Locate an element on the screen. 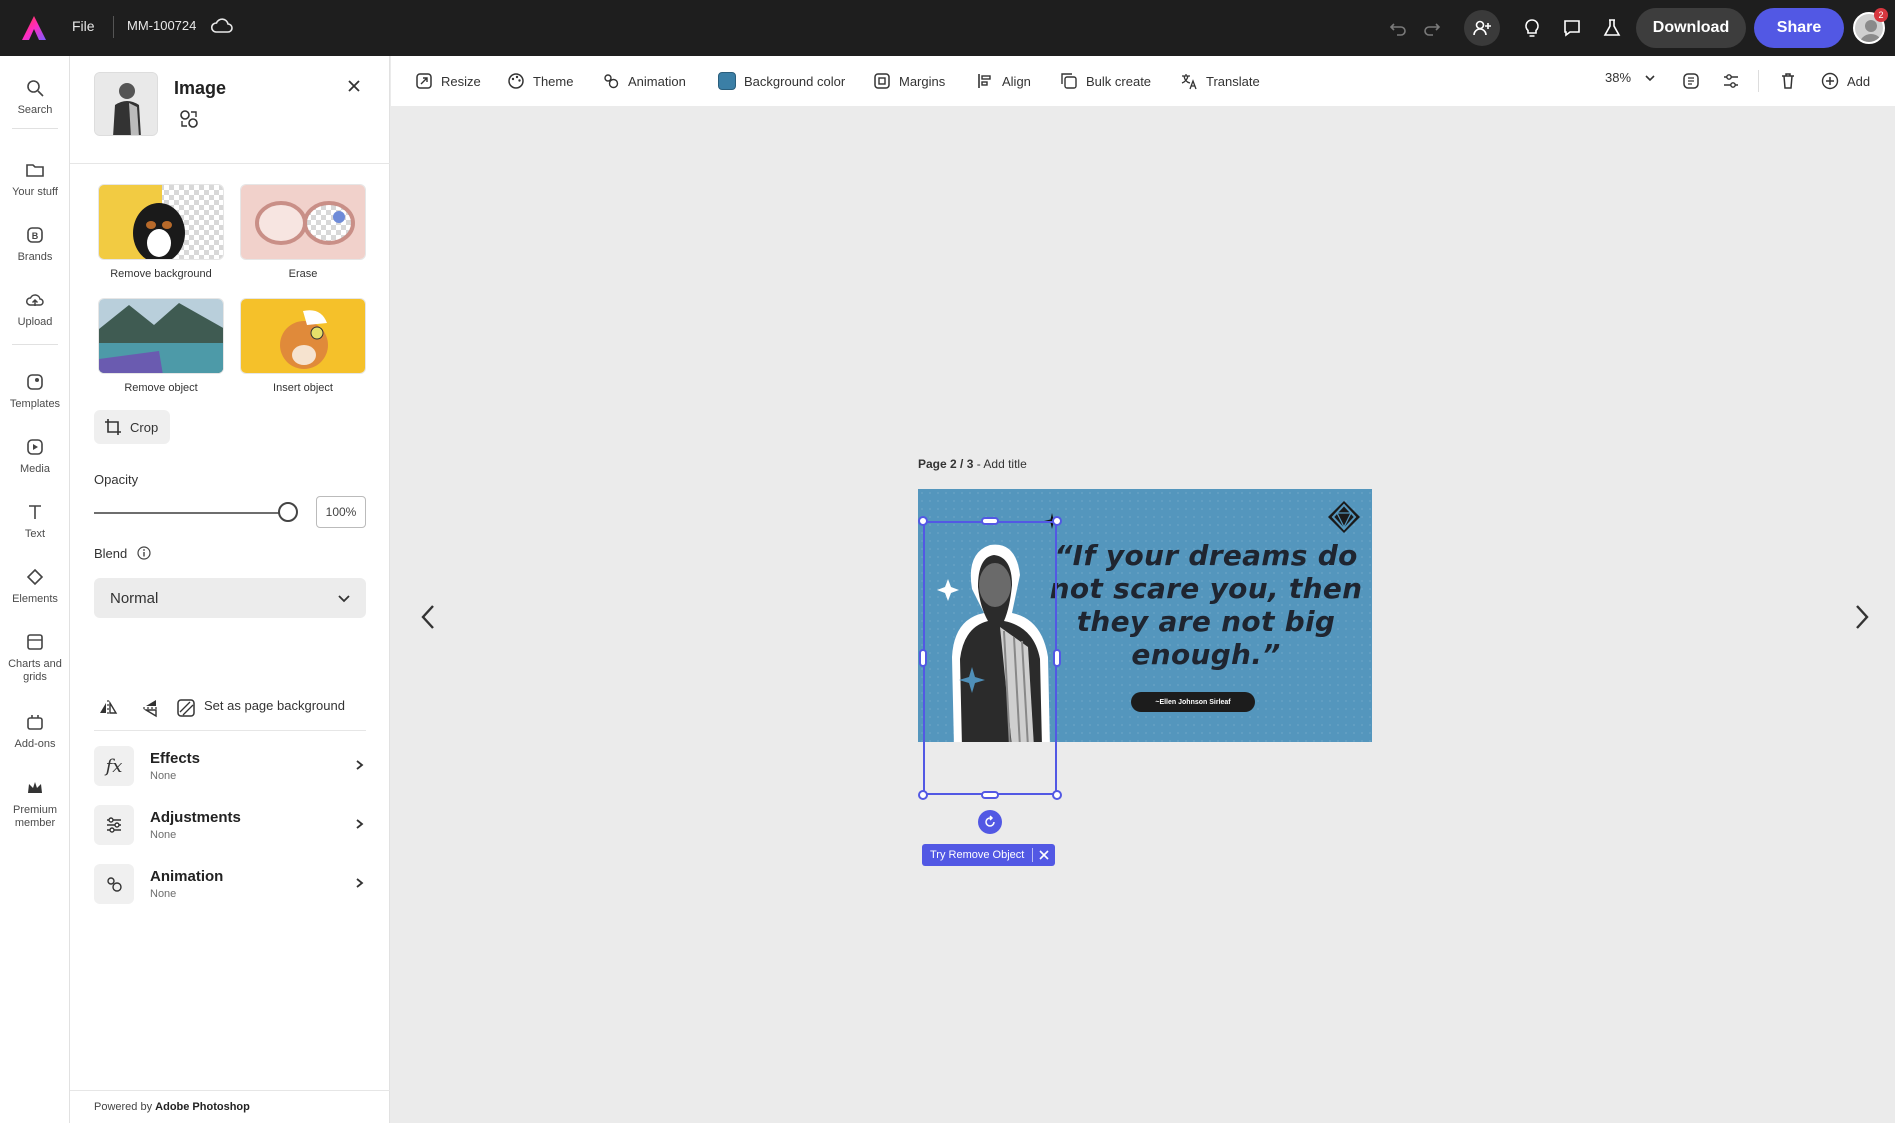  adobe-express-logo-icon is located at coordinates (34, 28).